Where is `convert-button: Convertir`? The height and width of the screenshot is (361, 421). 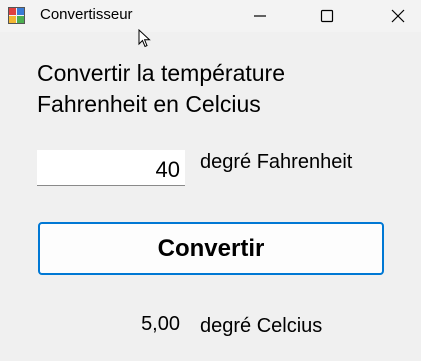
convert-button: Convertir is located at coordinates (211, 248).